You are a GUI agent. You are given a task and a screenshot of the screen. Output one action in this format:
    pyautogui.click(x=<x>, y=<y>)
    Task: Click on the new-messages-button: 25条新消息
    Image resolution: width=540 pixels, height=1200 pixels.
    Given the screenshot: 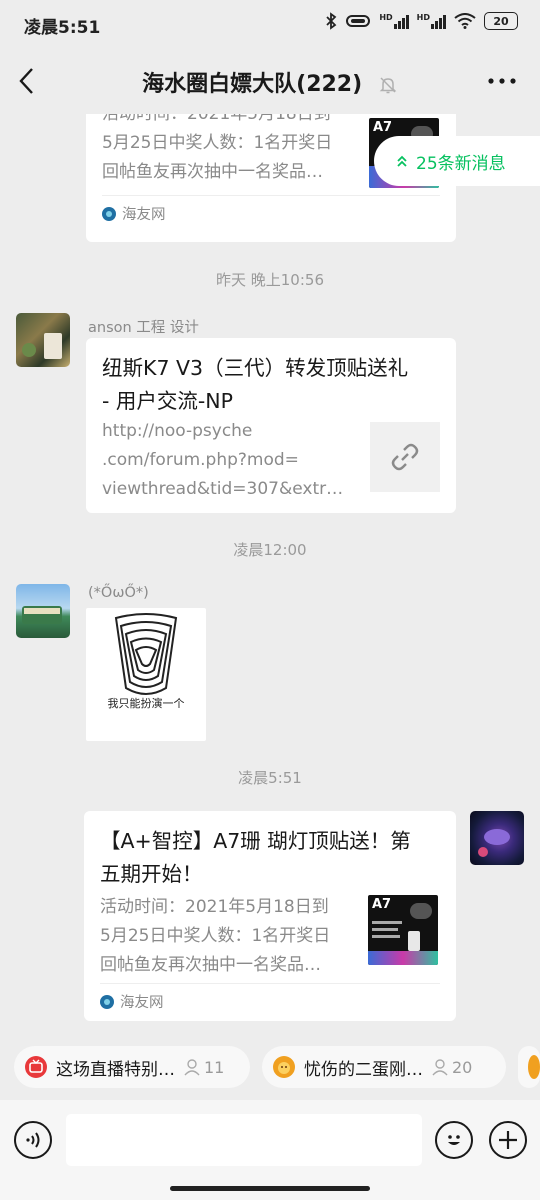 What is the action you would take?
    pyautogui.click(x=457, y=161)
    